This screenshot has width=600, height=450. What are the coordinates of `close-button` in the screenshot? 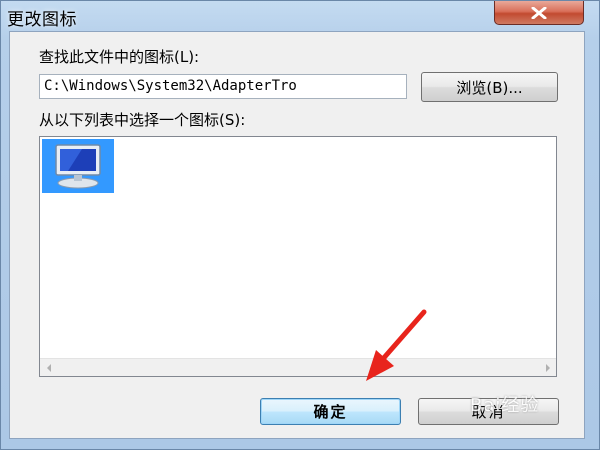 It's located at (539, 13).